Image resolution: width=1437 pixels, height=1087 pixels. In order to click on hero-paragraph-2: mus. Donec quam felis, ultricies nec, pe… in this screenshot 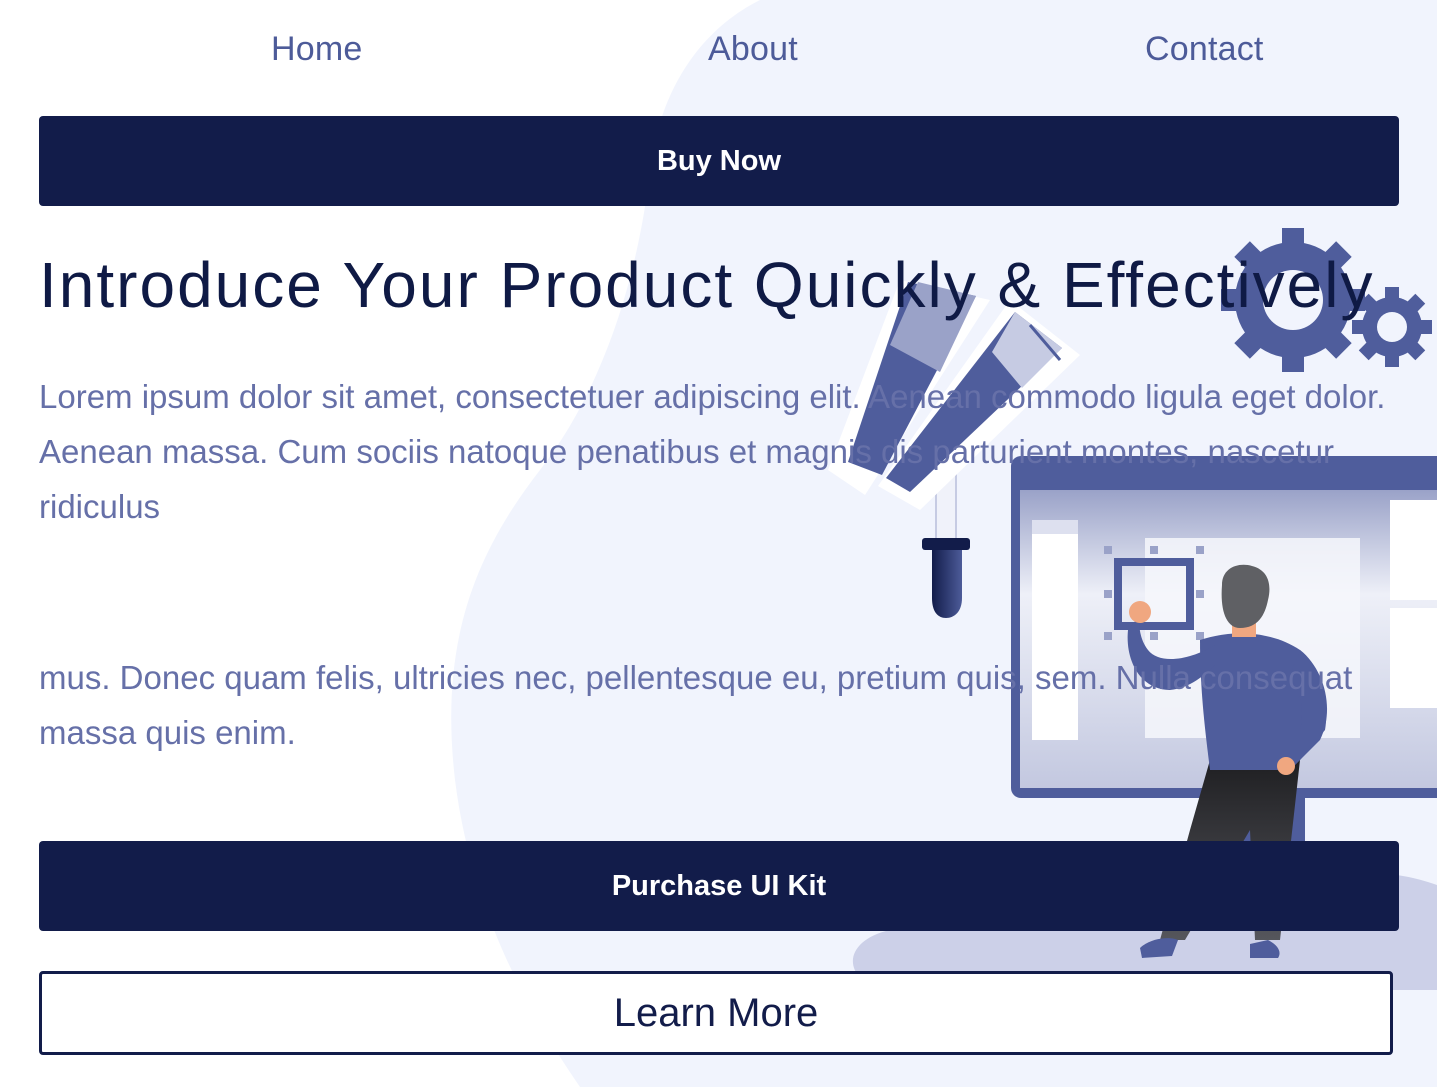, I will do `click(696, 705)`.